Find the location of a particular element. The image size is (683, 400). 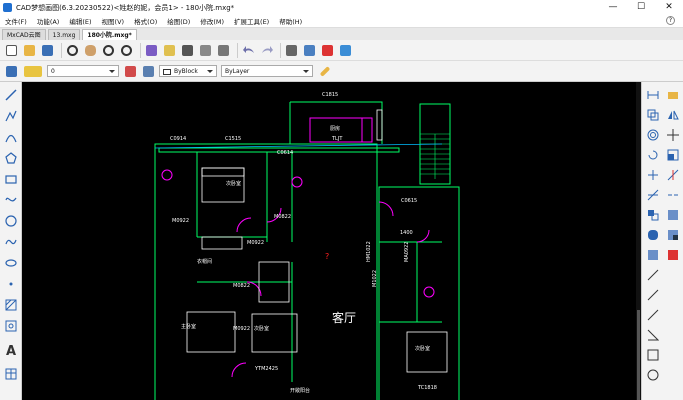

length-icon is located at coordinates (653, 315).